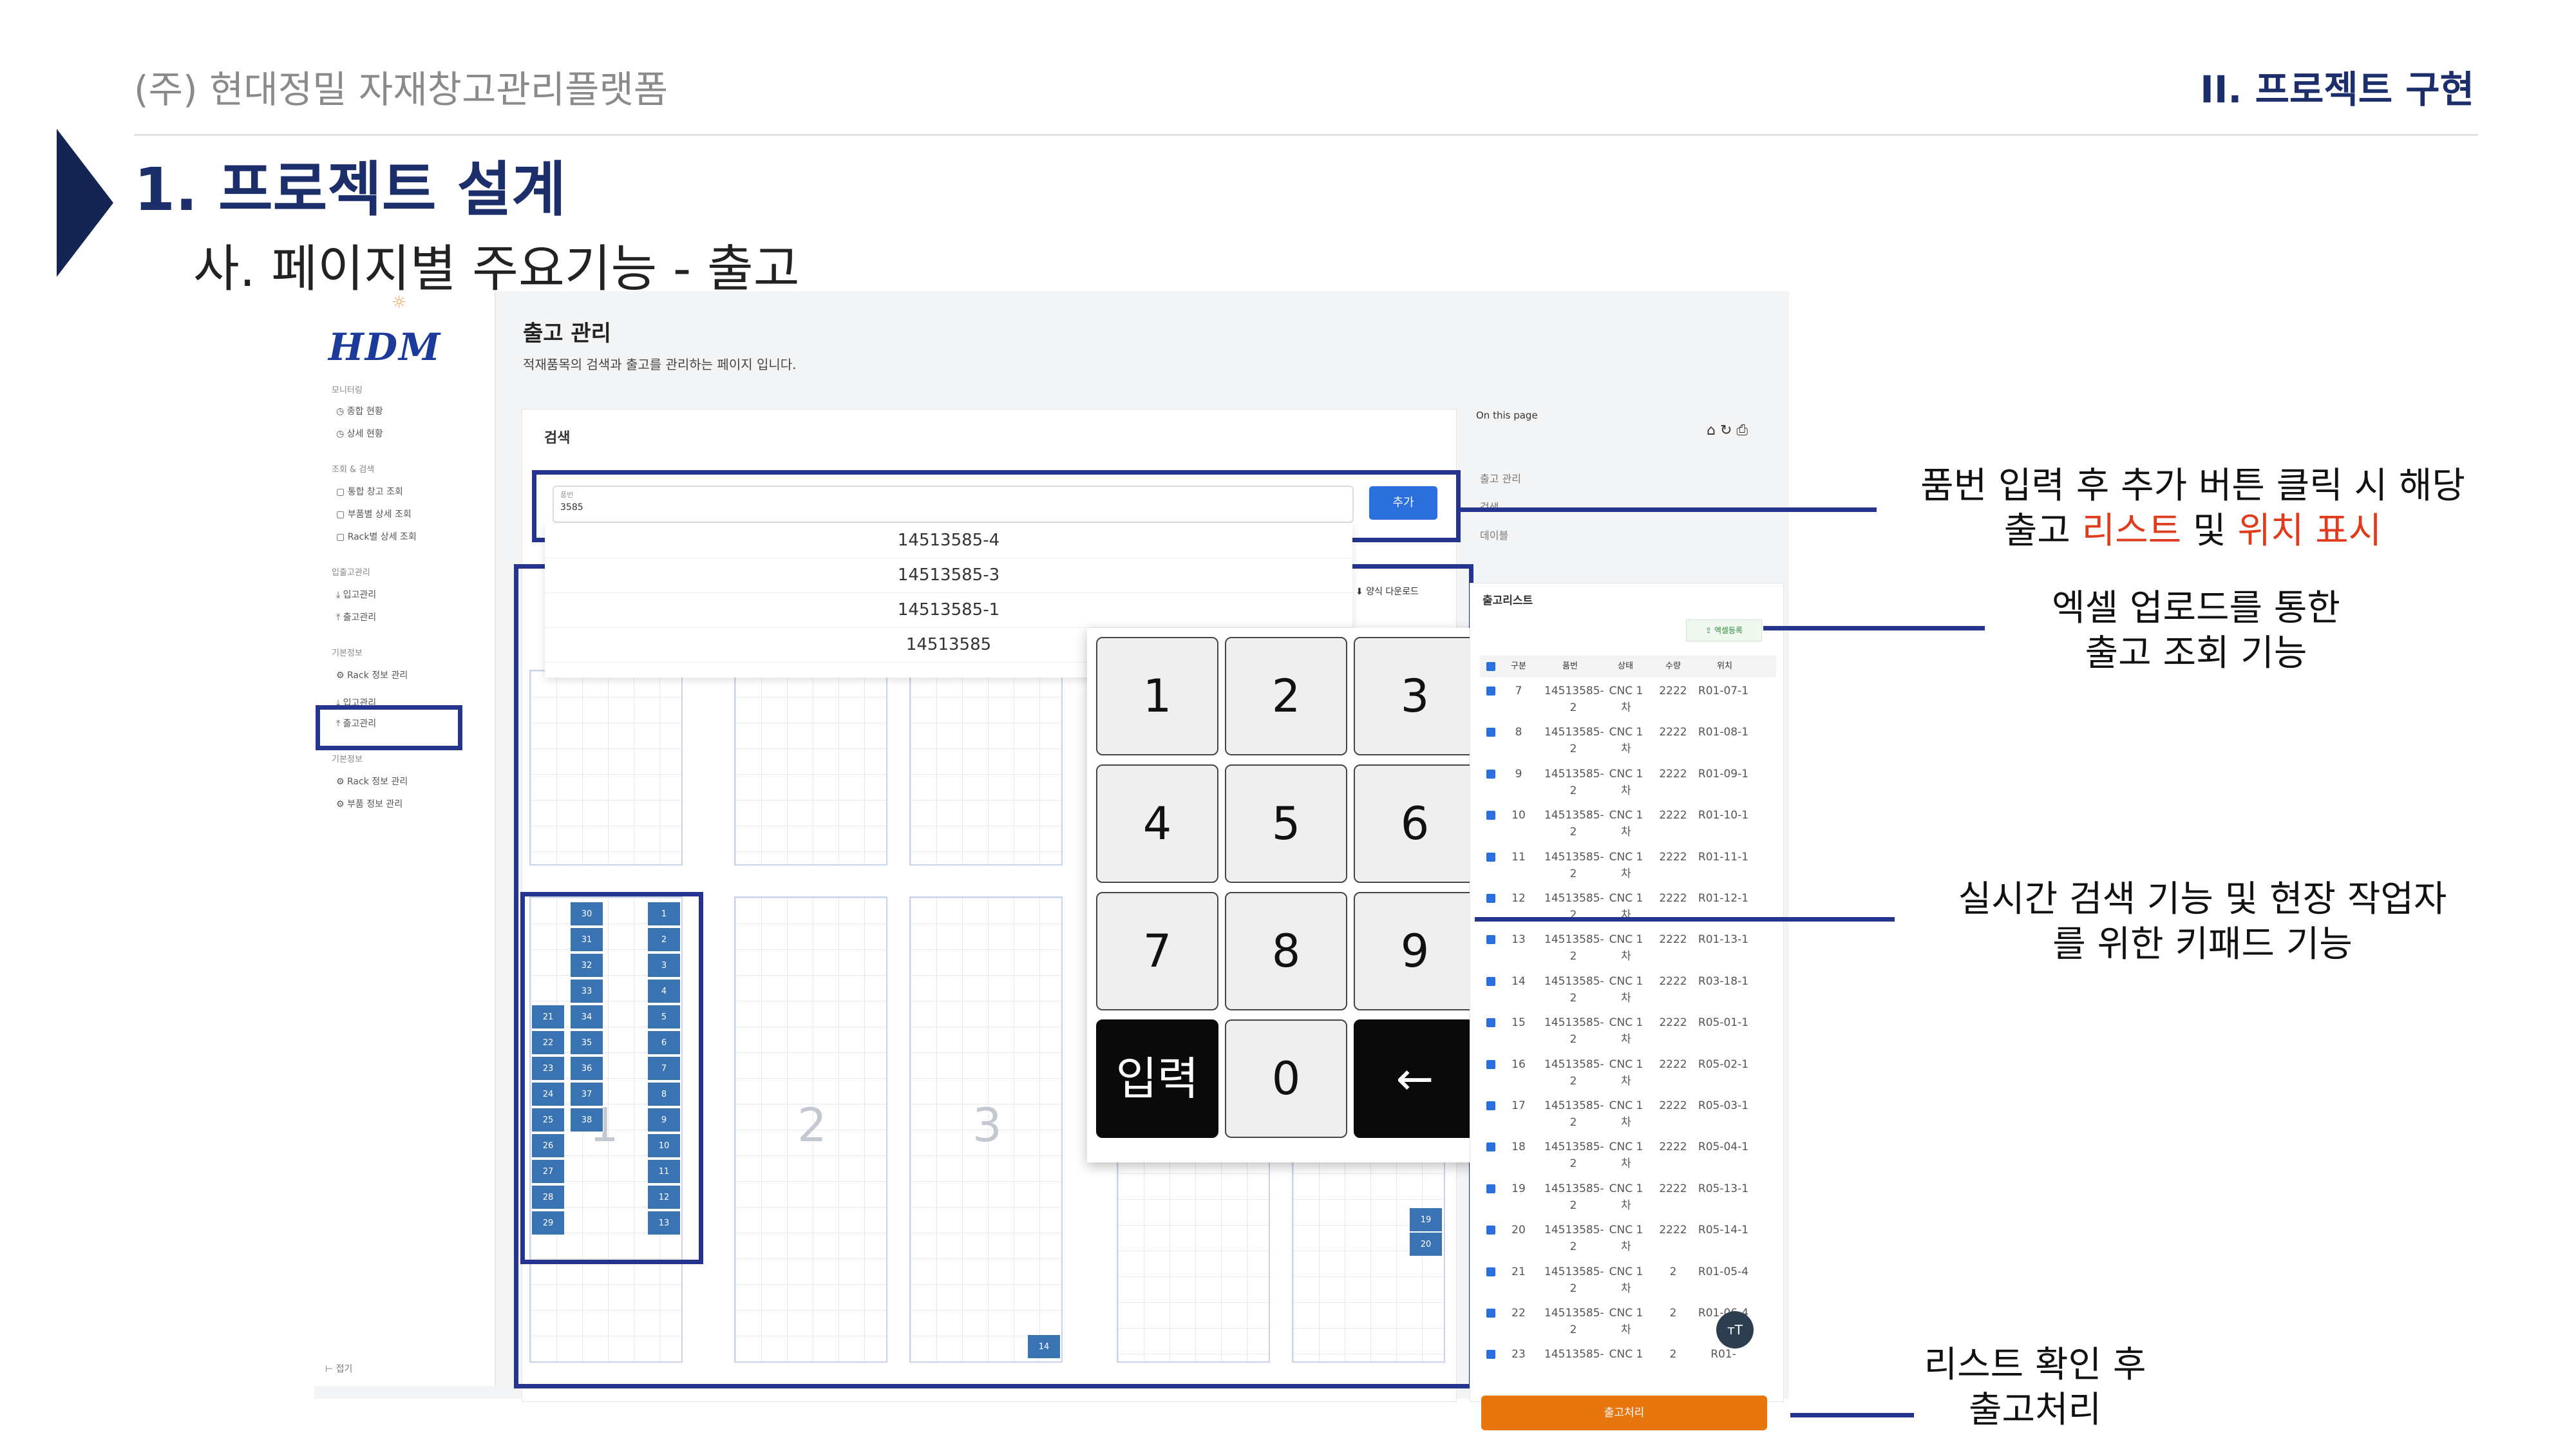  What do you see at coordinates (1518, 1314) in the screenshot?
I see `table-cell: 22` at bounding box center [1518, 1314].